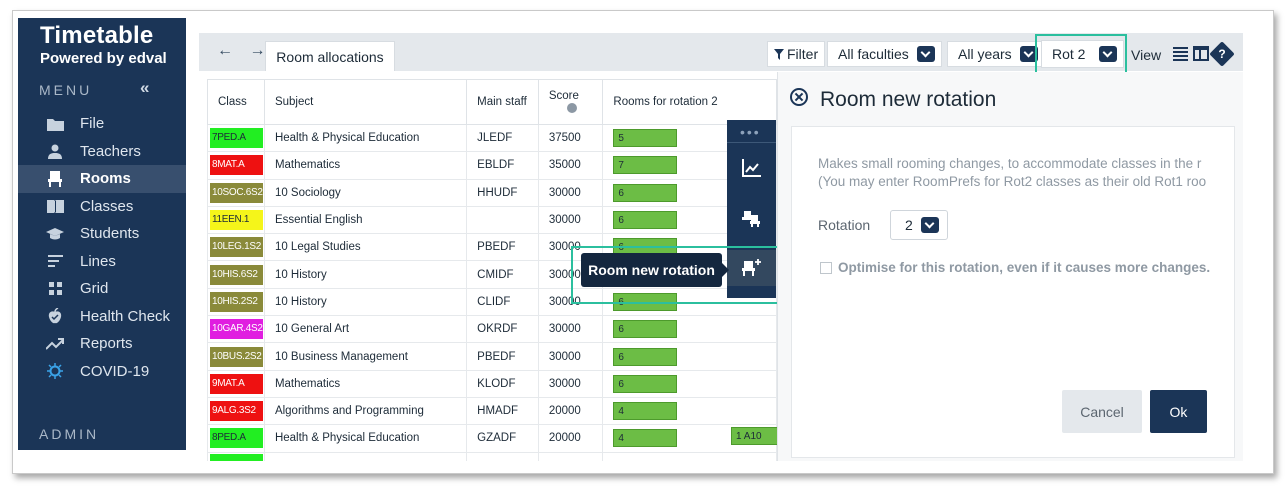  What do you see at coordinates (689, 102) in the screenshot?
I see `column-header-rooms: Rooms for rotation 2` at bounding box center [689, 102].